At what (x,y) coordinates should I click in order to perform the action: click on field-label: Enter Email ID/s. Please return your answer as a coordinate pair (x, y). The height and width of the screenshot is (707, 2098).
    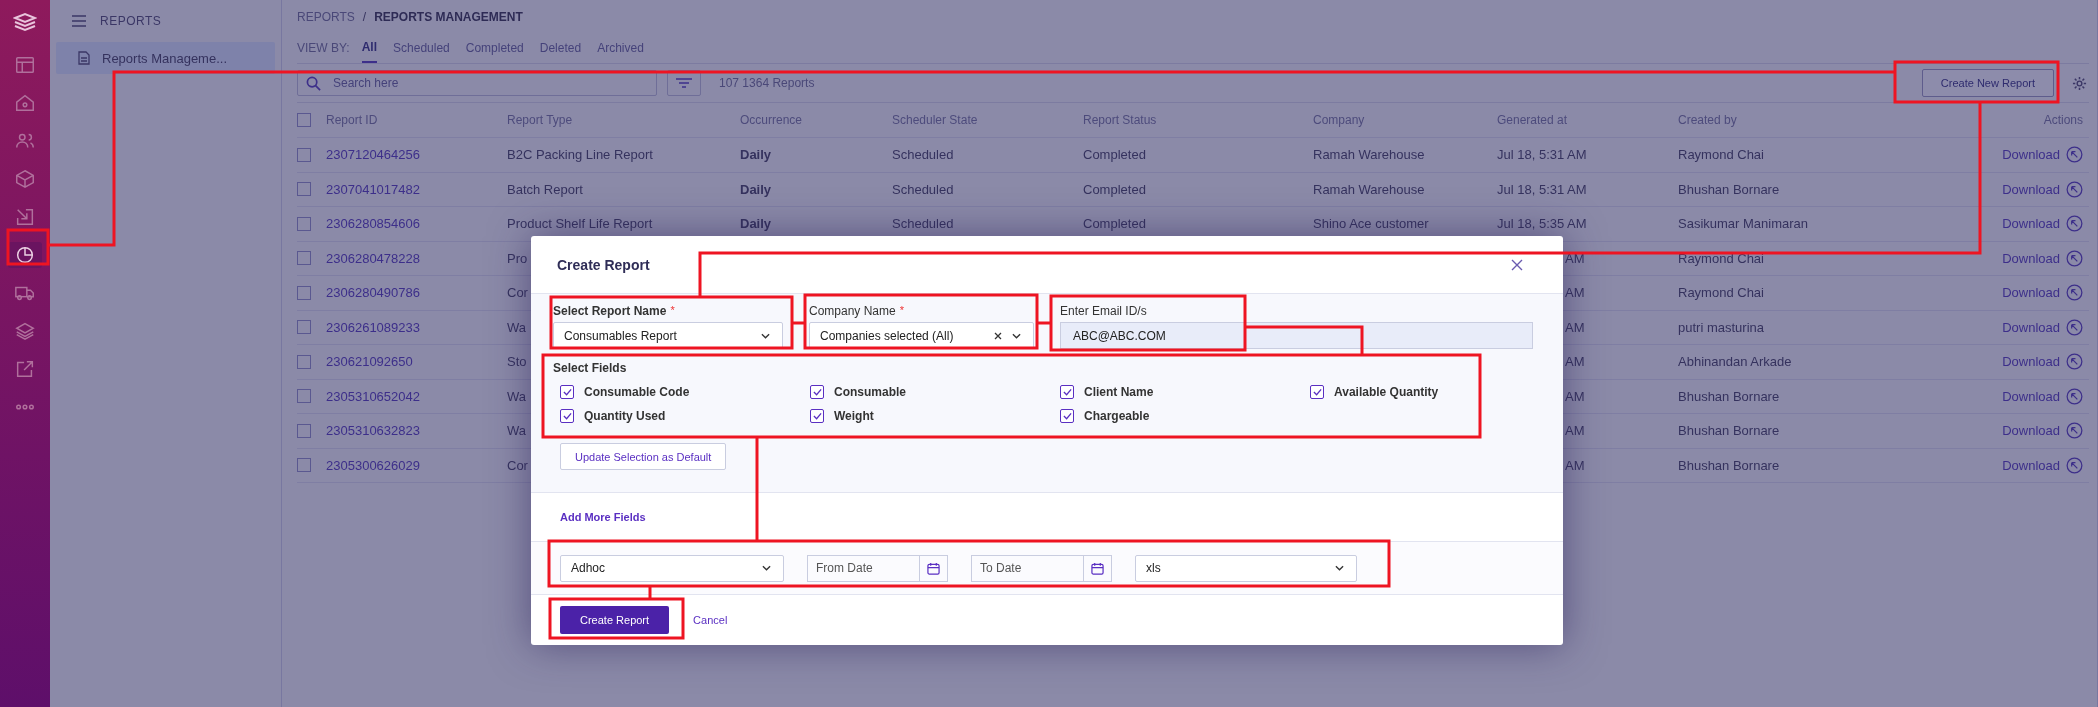
    Looking at the image, I should click on (1103, 312).